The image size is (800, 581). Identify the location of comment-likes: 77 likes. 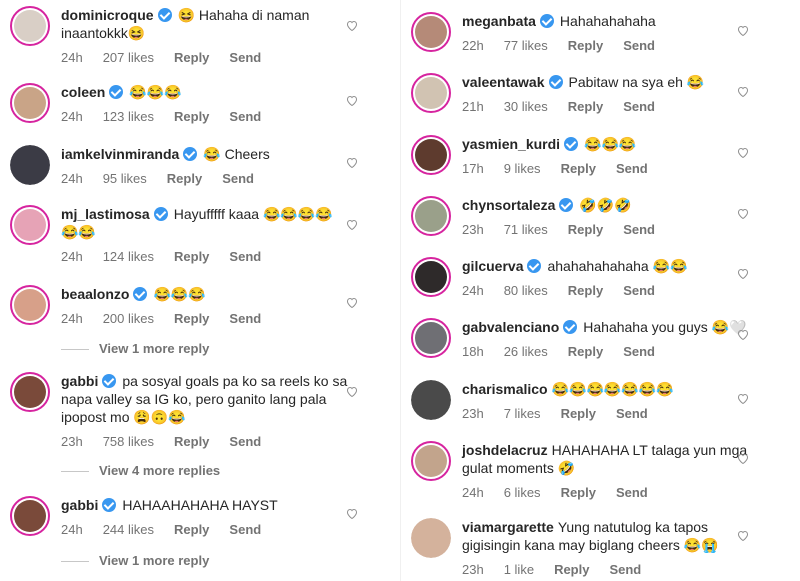
(526, 45).